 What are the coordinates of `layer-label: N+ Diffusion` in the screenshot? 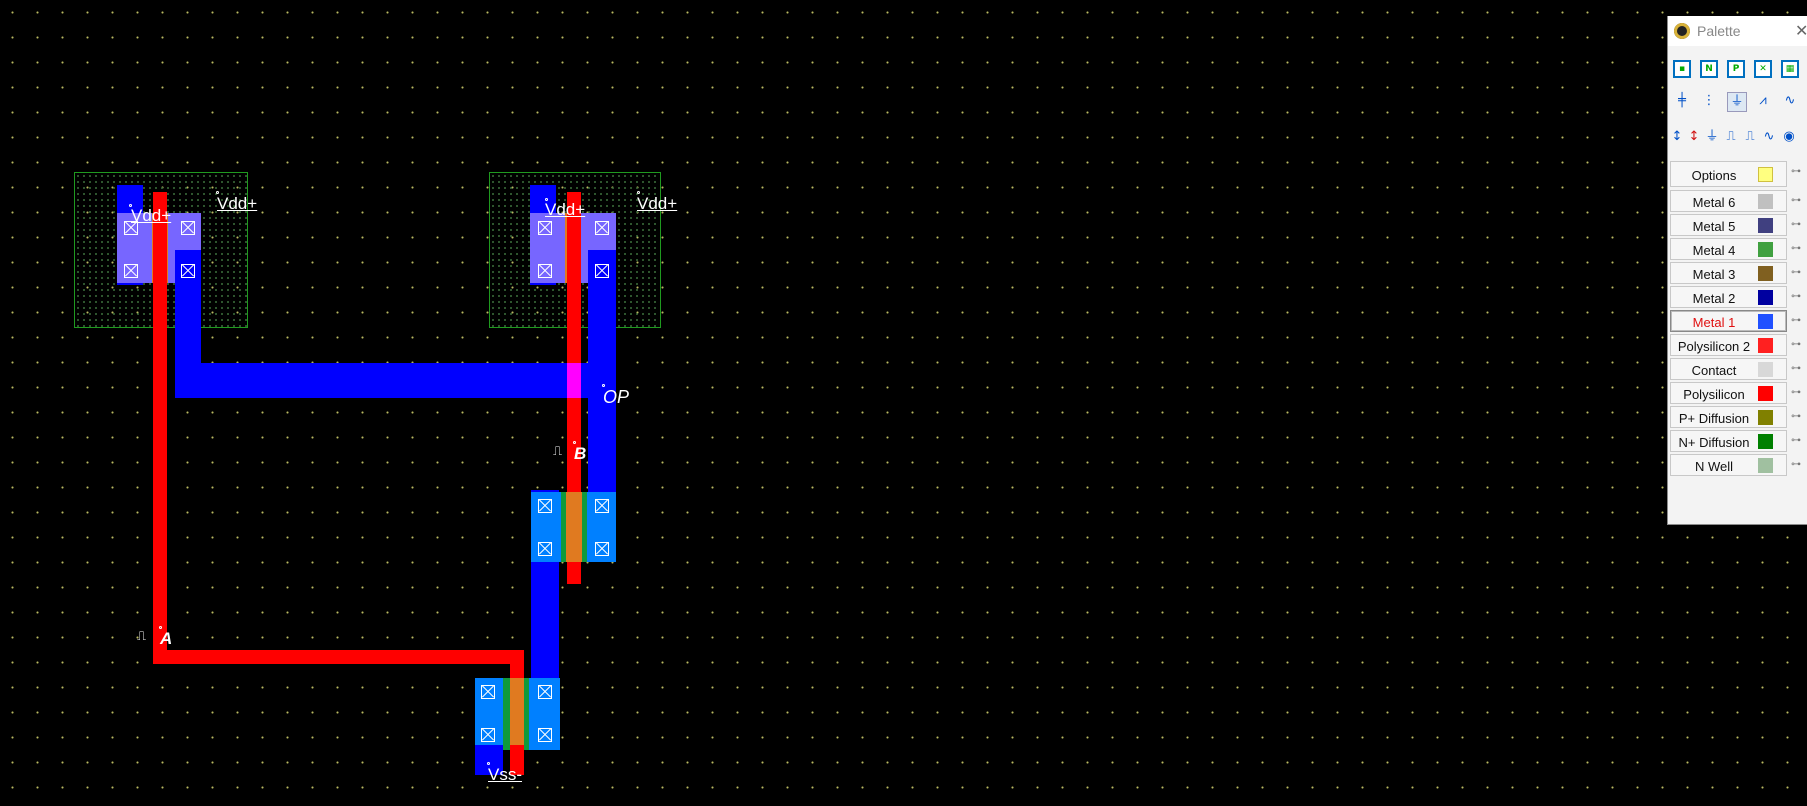 It's located at (1714, 442).